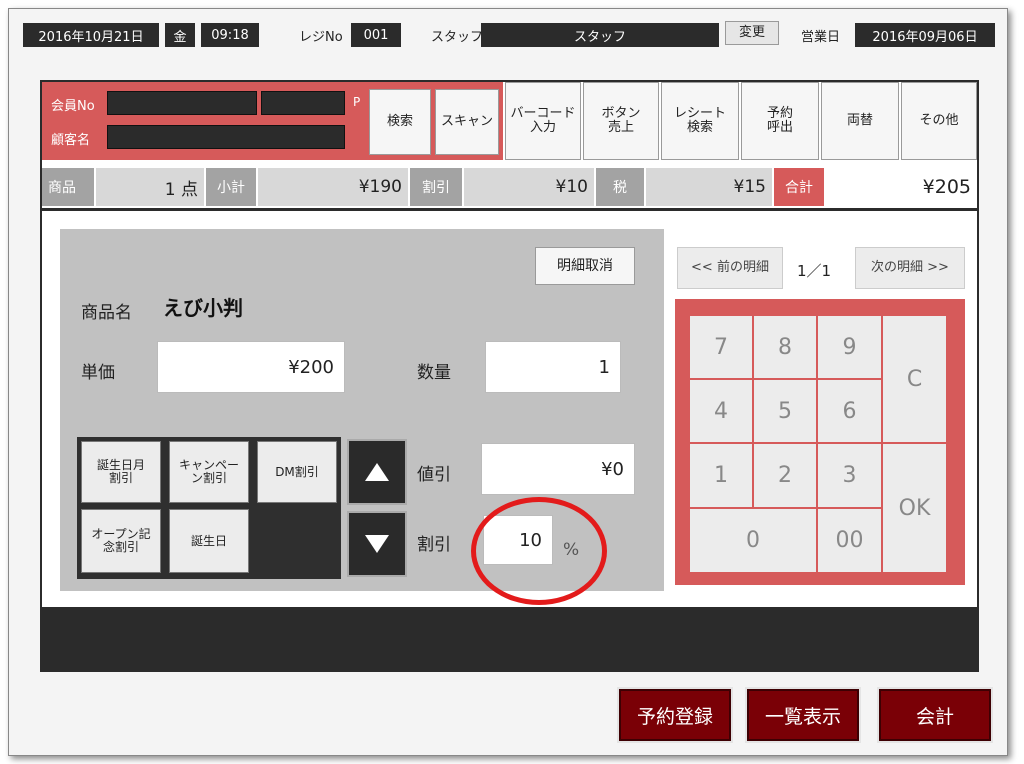 This screenshot has width=1024, height=764. Describe the element at coordinates (231, 187) in the screenshot. I see `subtotal-label: 小計` at that location.